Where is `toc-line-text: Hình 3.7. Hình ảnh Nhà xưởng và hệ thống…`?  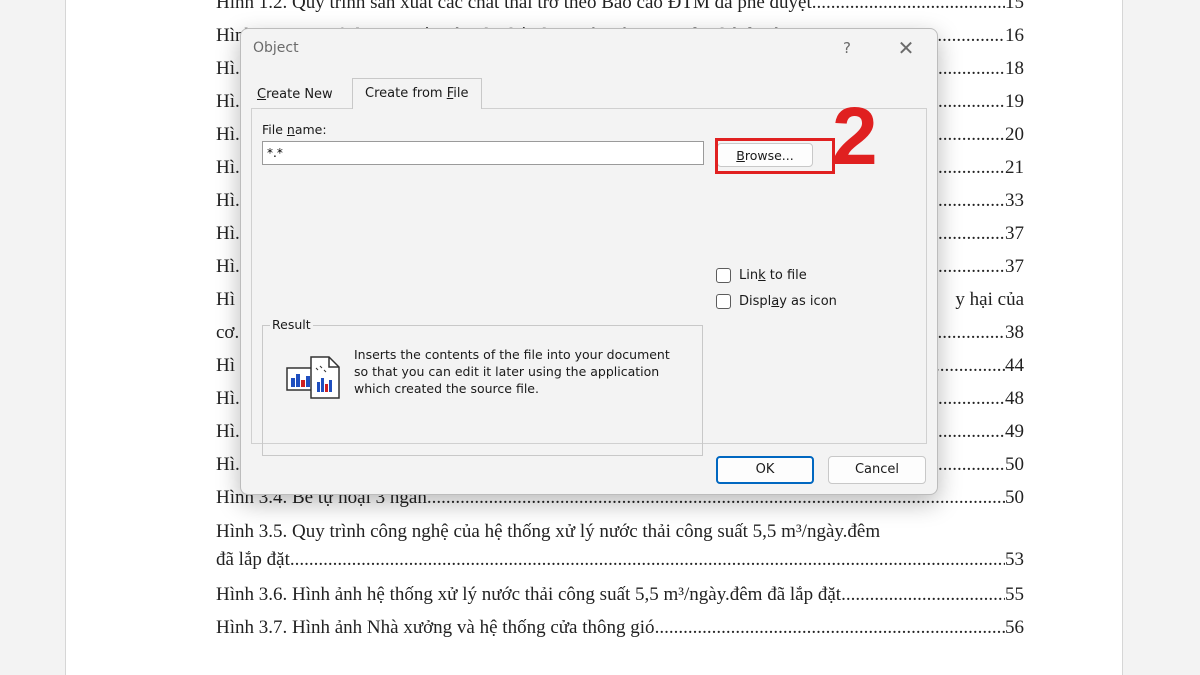
toc-line-text: Hình 3.7. Hình ảnh Nhà xưởng và hệ thống… is located at coordinates (435, 627).